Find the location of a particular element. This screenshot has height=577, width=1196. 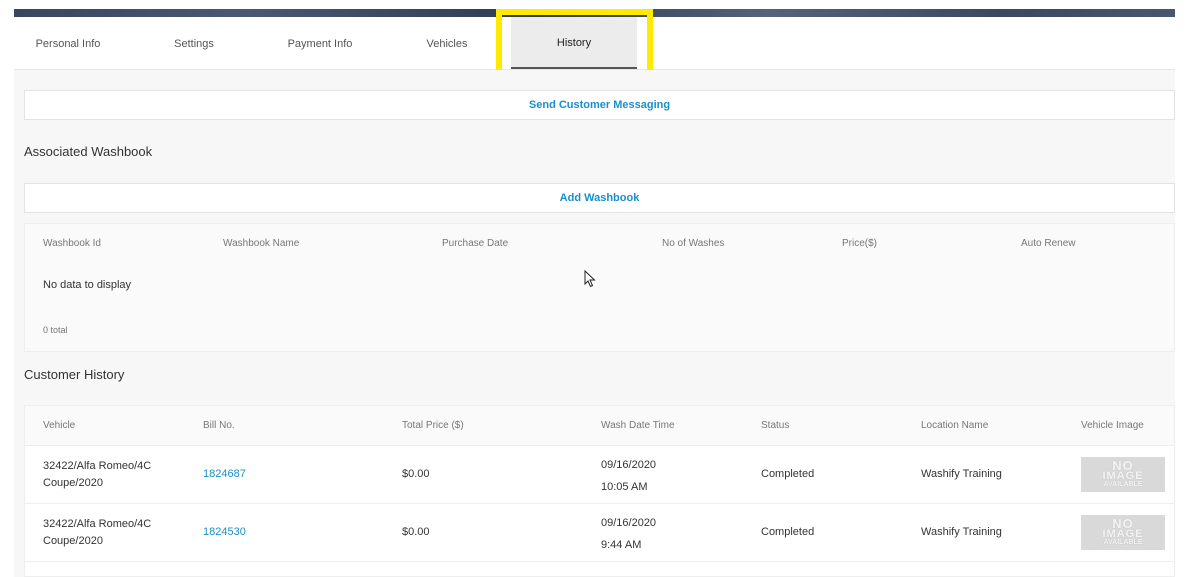

column-header-location-name: Location Name is located at coordinates (954, 425).